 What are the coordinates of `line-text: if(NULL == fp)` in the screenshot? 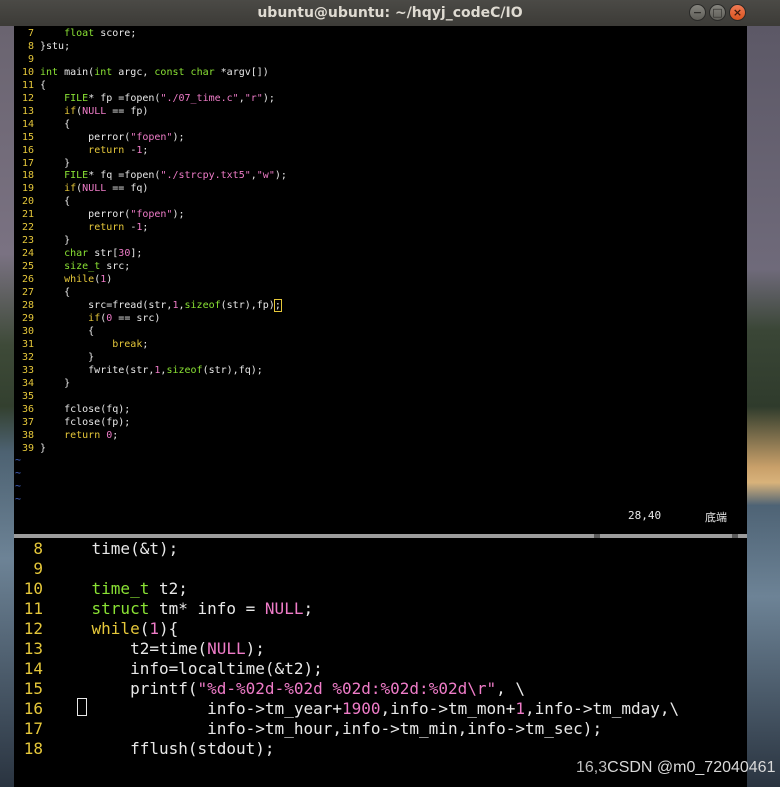 It's located at (106, 111).